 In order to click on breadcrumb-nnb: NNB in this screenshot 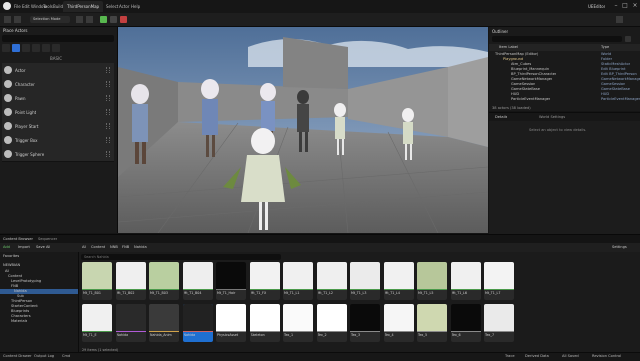, I will do `click(114, 247)`.